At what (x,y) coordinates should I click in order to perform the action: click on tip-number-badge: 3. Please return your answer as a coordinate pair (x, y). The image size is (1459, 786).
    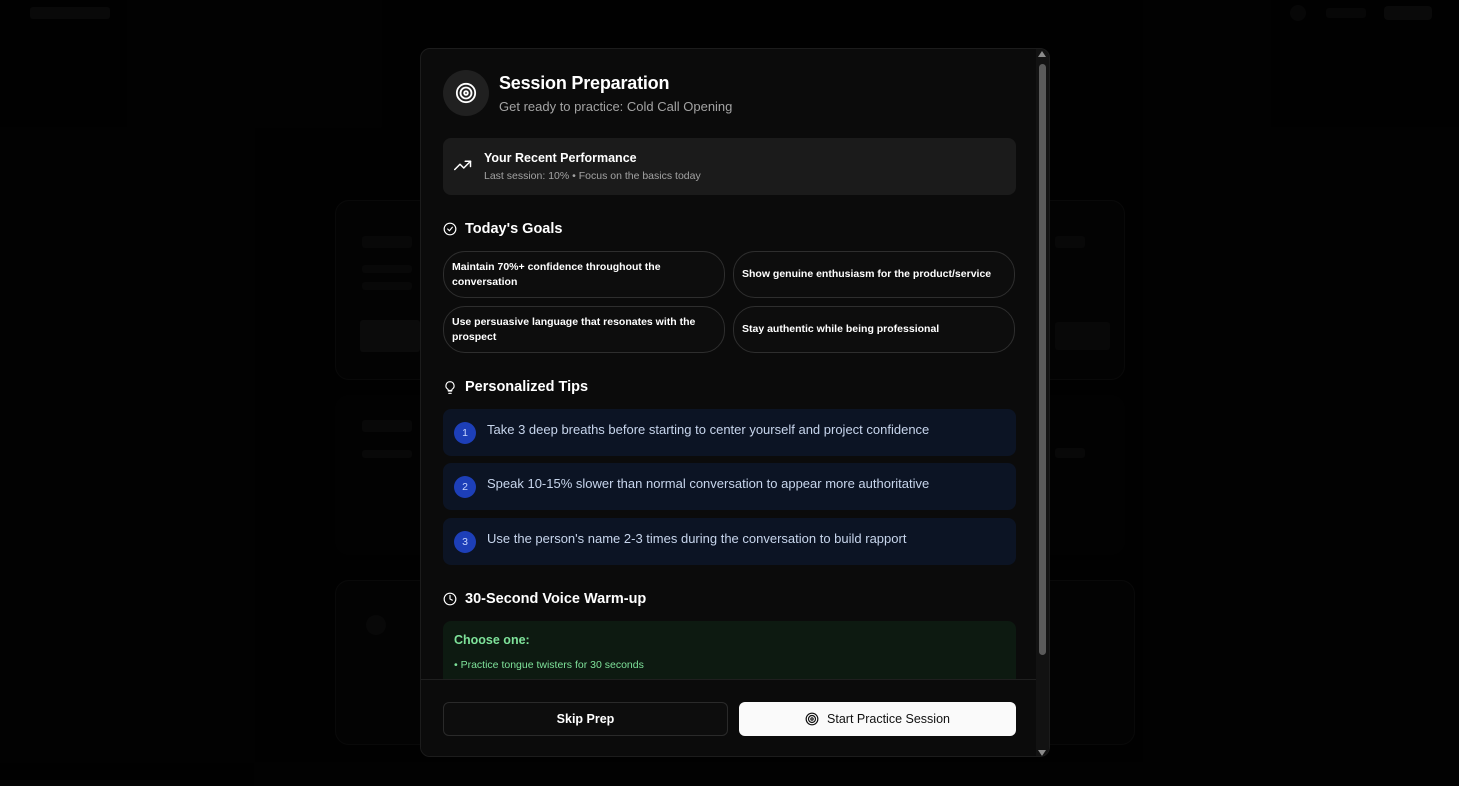
    Looking at the image, I should click on (465, 542).